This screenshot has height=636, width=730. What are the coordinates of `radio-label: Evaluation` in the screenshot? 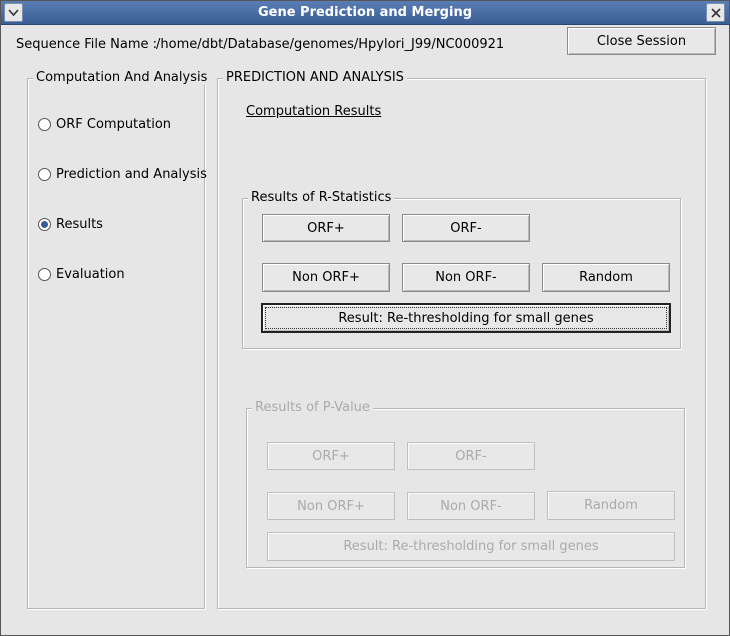 It's located at (90, 274).